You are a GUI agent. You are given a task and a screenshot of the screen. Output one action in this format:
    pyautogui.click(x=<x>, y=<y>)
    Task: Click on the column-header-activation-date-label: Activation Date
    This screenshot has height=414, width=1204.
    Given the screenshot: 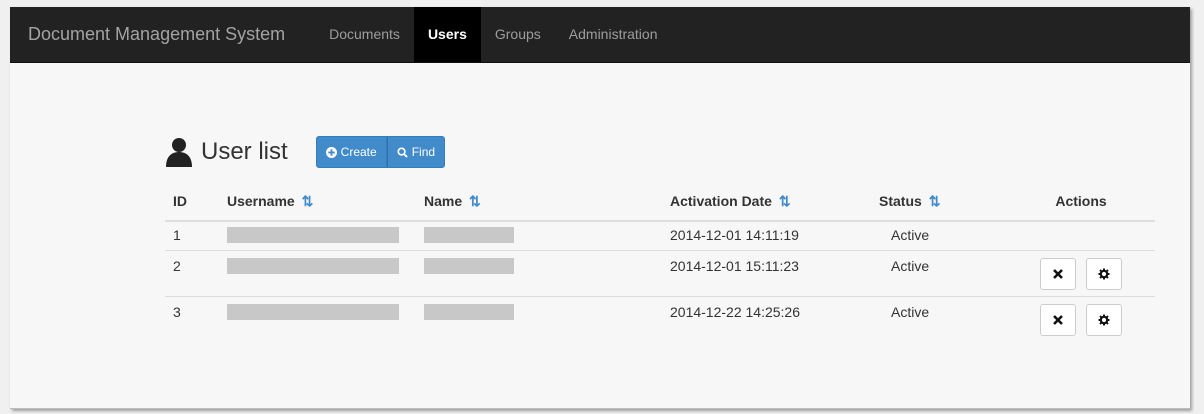 What is the action you would take?
    pyautogui.click(x=721, y=200)
    